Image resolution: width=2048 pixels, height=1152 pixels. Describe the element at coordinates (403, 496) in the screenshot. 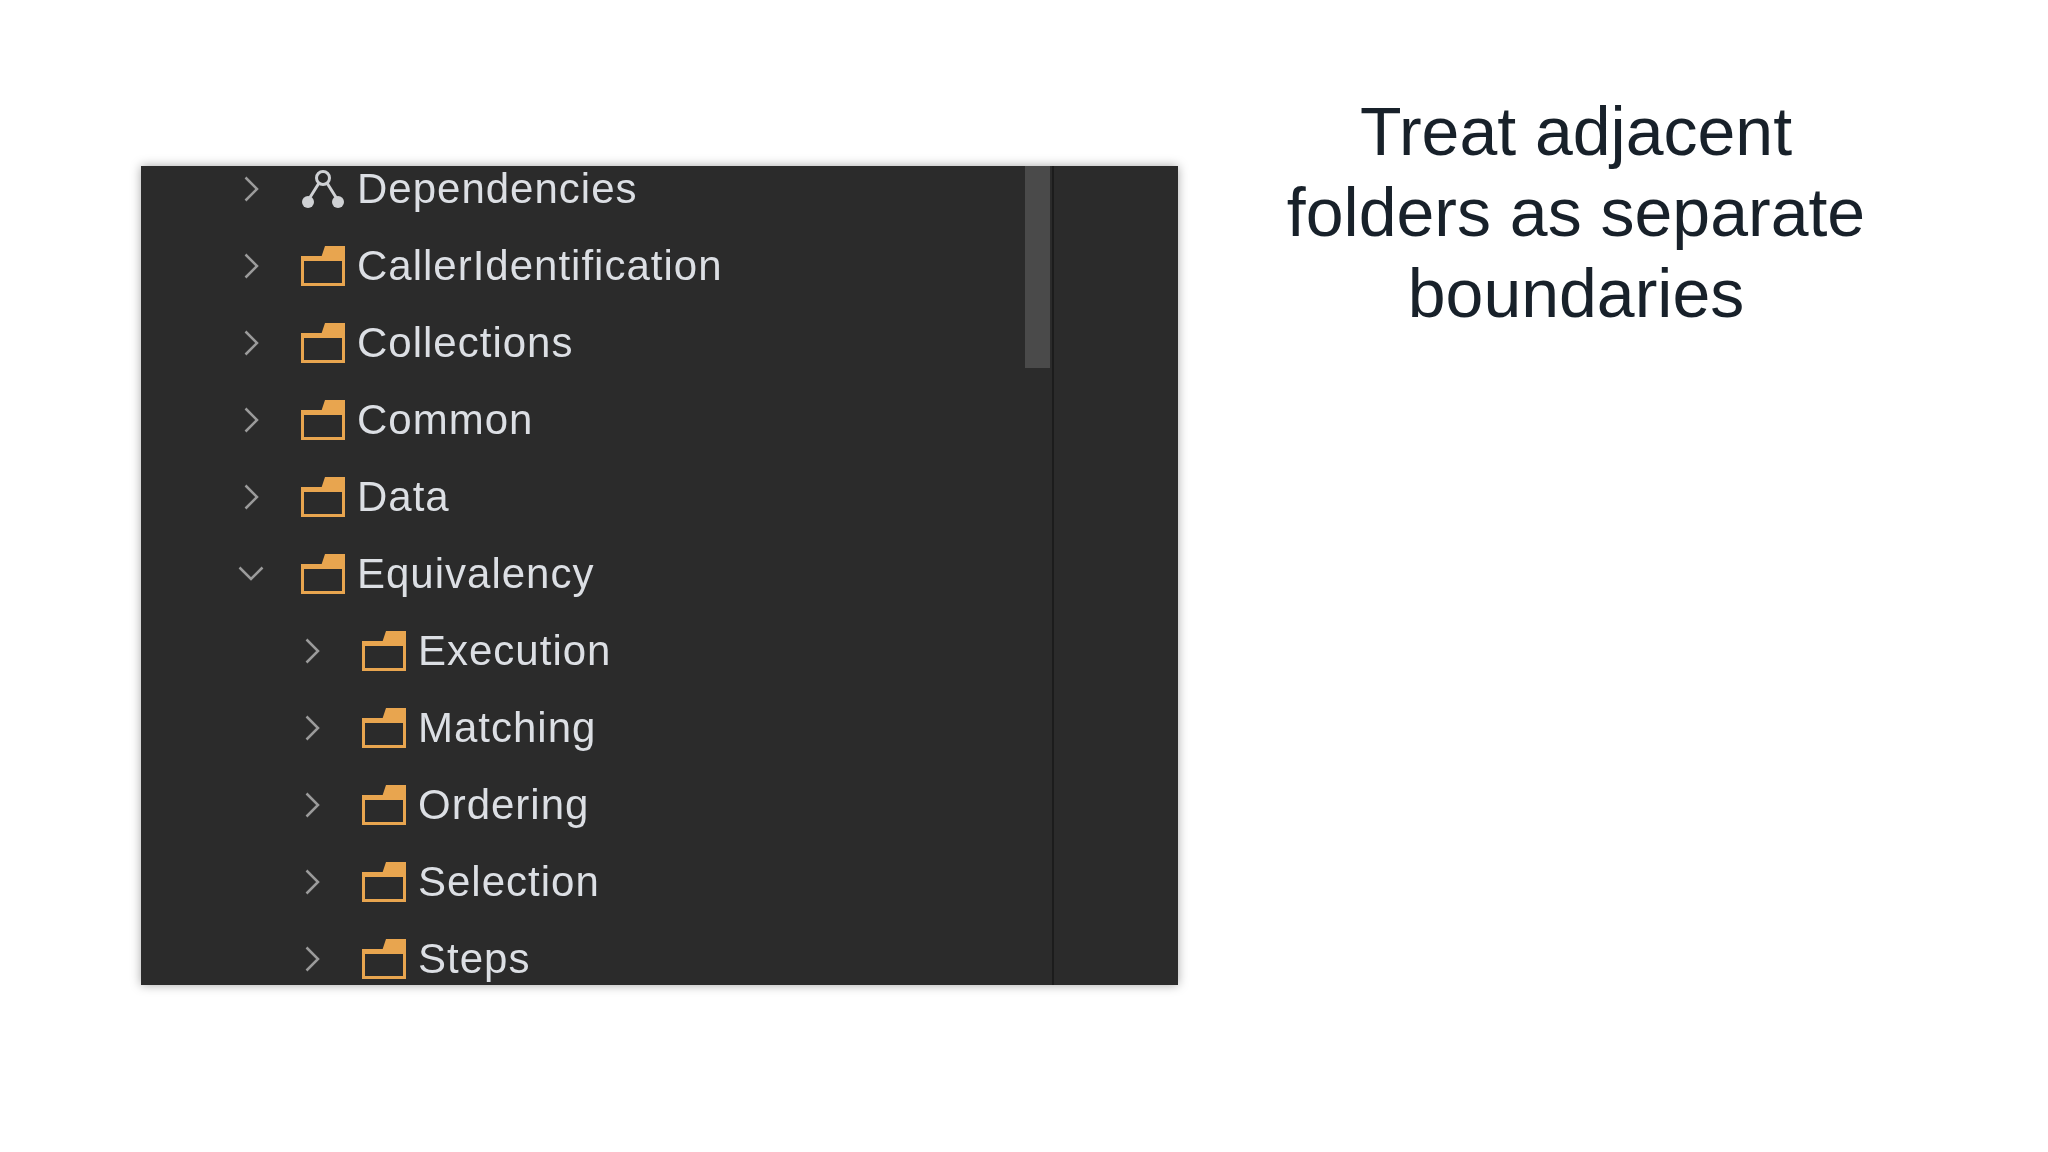

I see `tree-item: Data` at that location.